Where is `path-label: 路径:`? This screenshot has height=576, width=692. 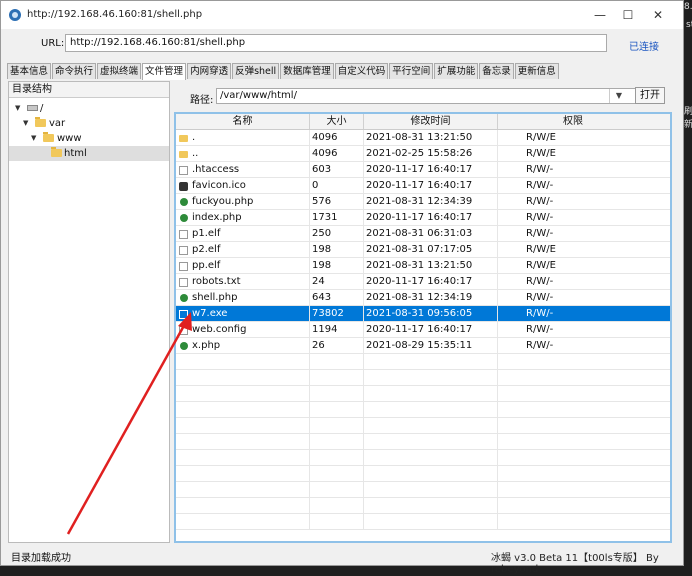 path-label: 路径: is located at coordinates (202, 100).